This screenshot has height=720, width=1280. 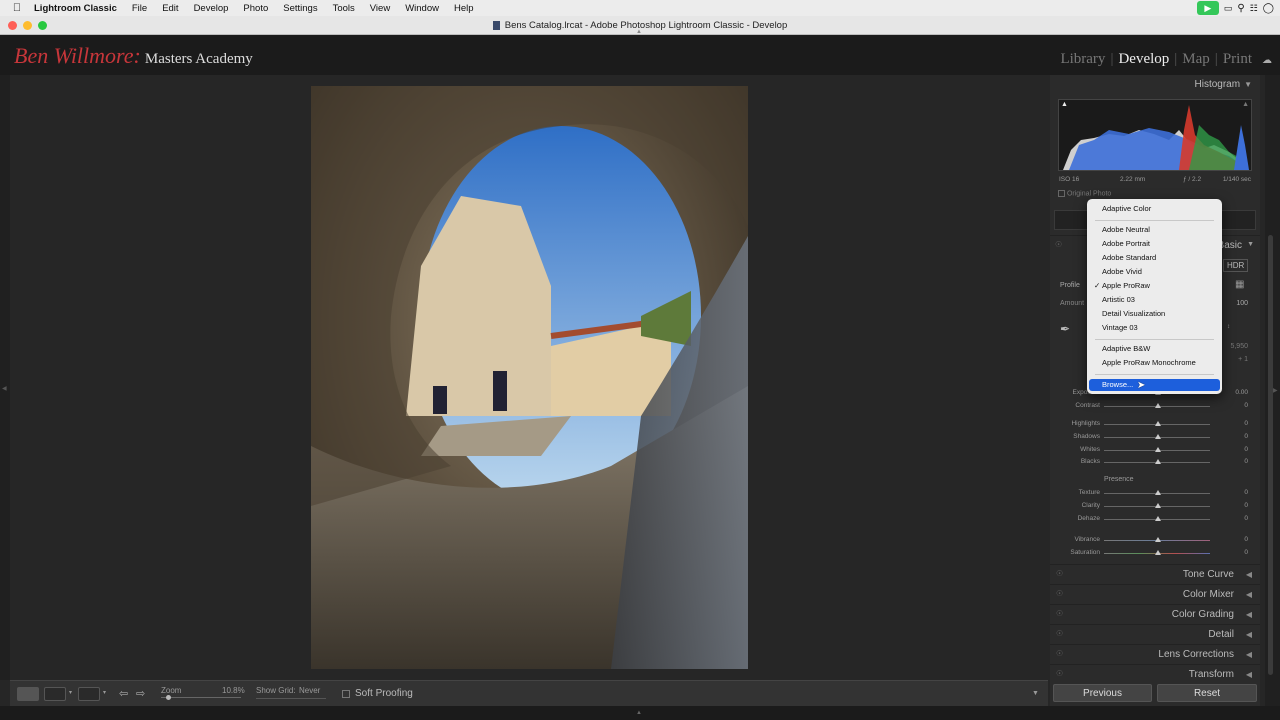 What do you see at coordinates (1153, 520) in the screenshot?
I see `dehaze-slider: Dehaze 0` at bounding box center [1153, 520].